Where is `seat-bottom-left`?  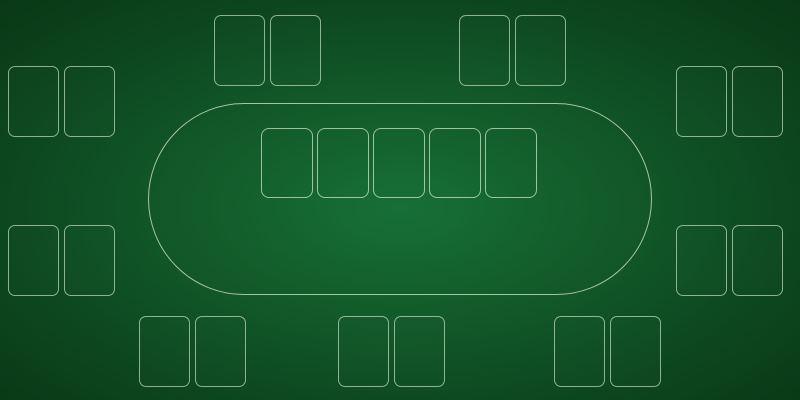 seat-bottom-left is located at coordinates (194, 352).